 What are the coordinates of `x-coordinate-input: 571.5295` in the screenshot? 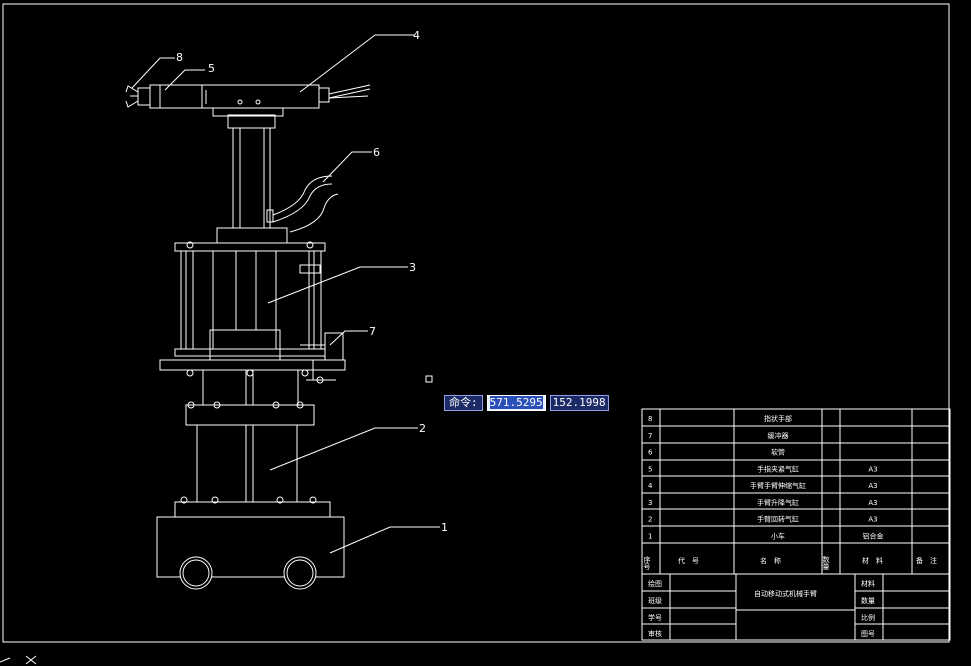 It's located at (516, 403).